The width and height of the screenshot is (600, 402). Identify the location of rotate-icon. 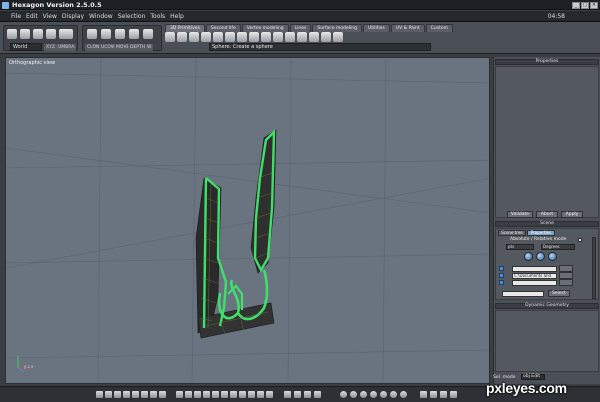
(38, 34).